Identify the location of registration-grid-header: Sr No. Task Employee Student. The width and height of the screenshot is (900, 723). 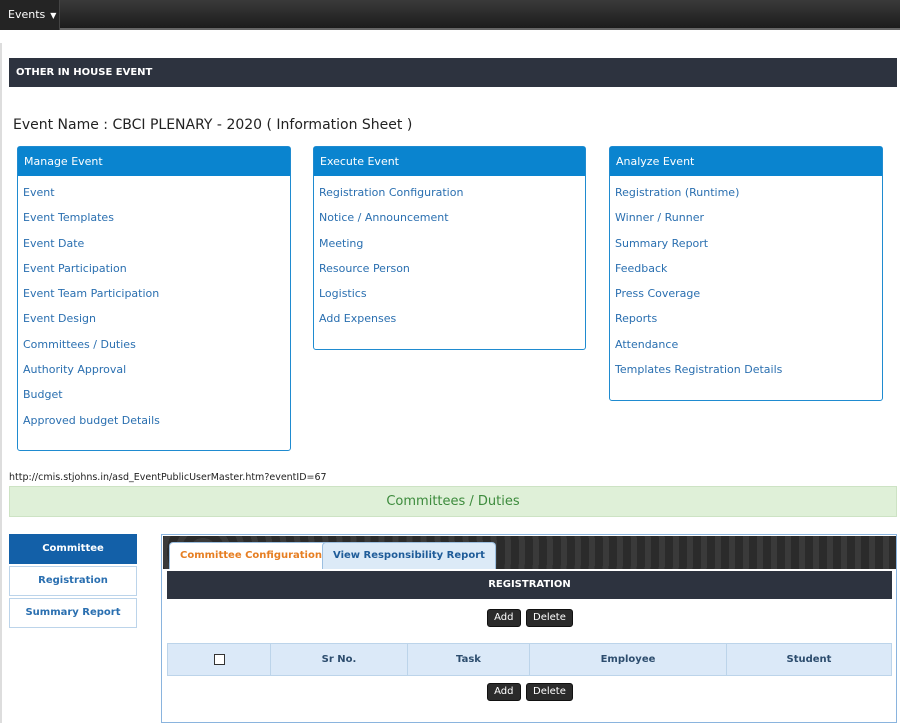
(529, 659).